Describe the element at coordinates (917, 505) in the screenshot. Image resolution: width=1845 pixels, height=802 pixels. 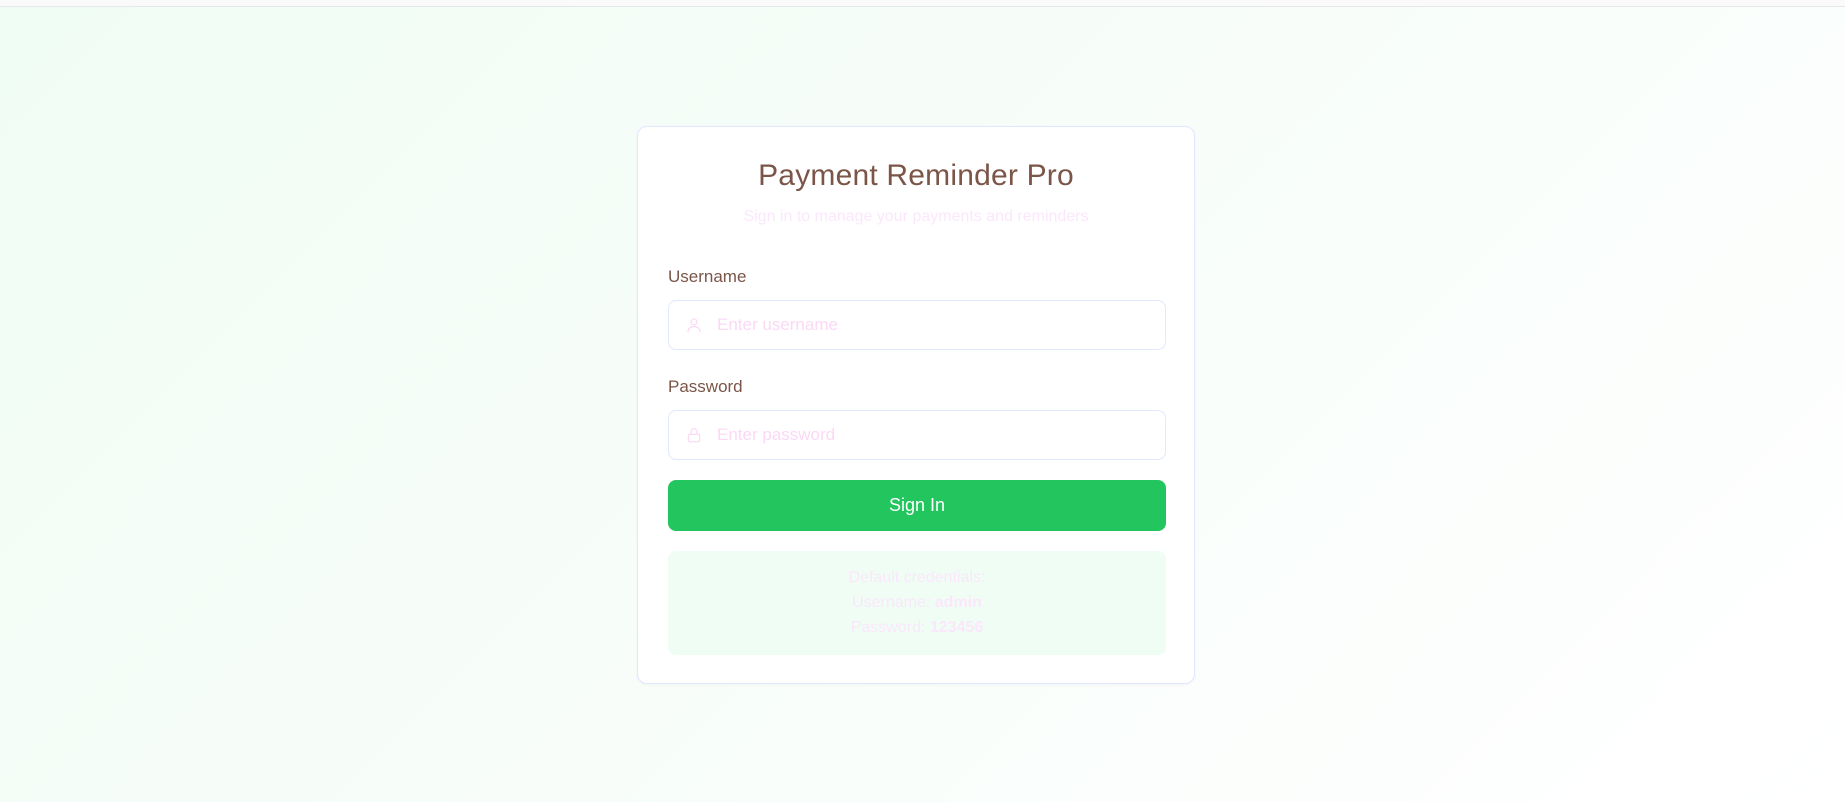
I see `sign-in-button: Sign In` at that location.